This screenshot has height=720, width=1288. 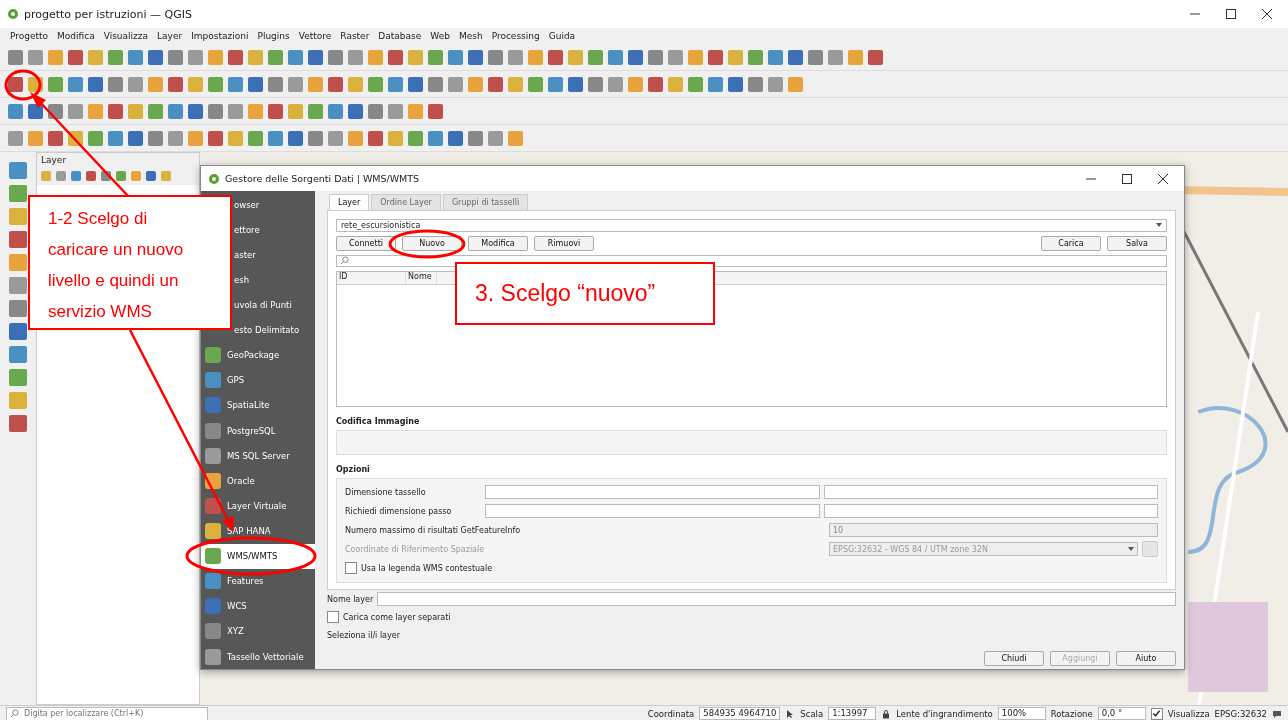 I want to click on dialog-title: Gestore delle Sorgenti Dati | WMS/WMTS, so click(x=322, y=178).